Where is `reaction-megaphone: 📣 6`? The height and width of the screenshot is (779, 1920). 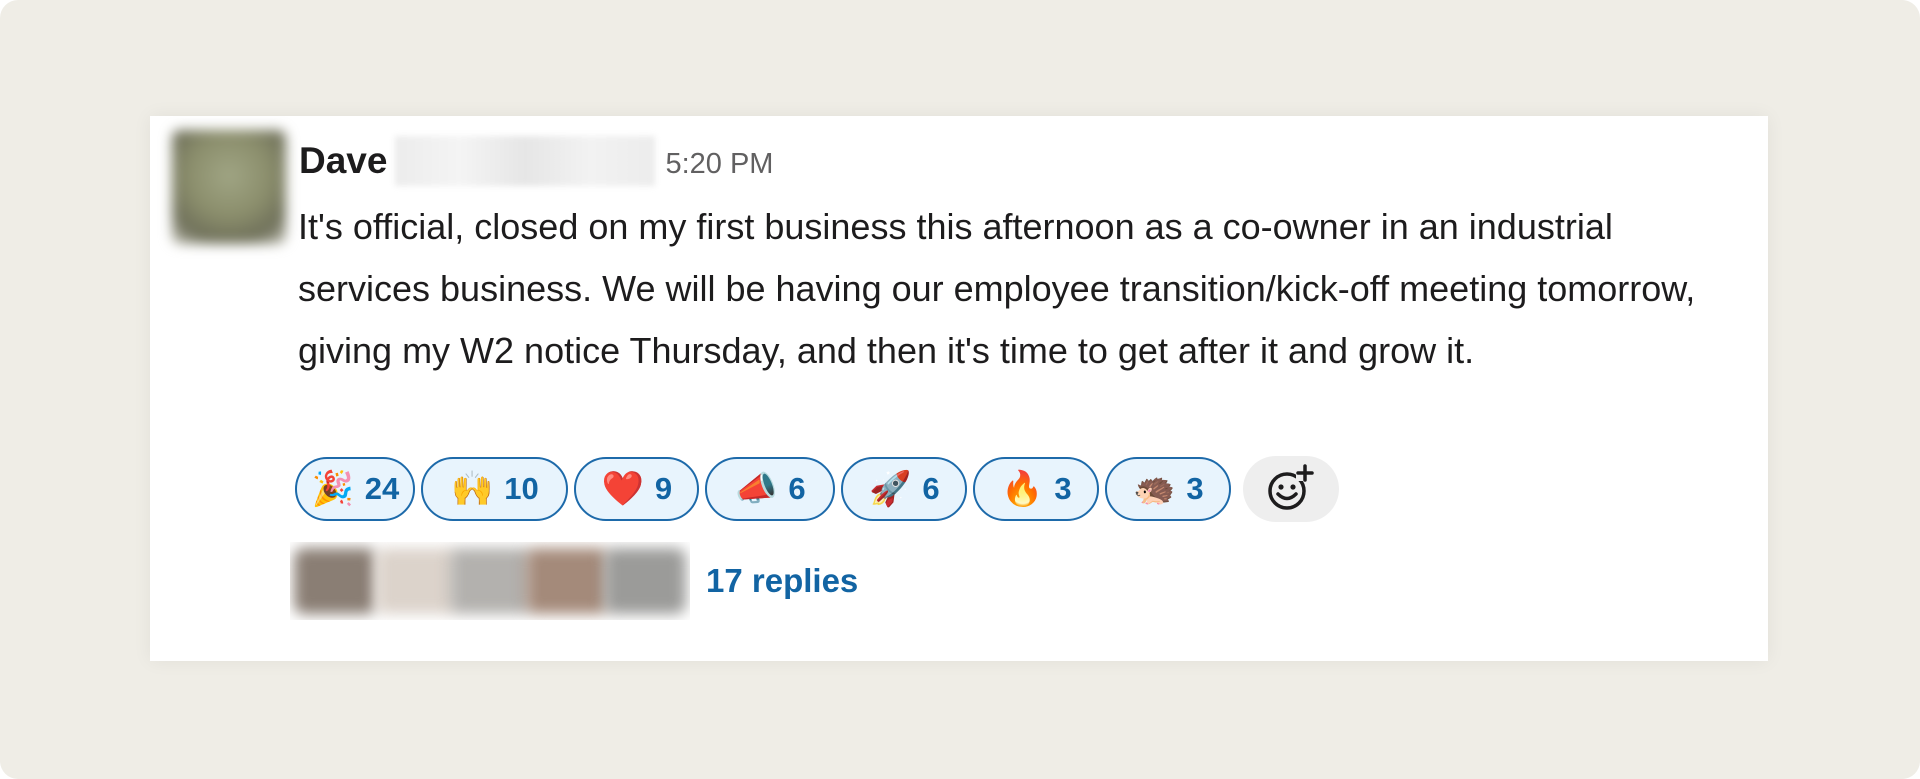
reaction-megaphone: 📣 6 is located at coordinates (770, 489).